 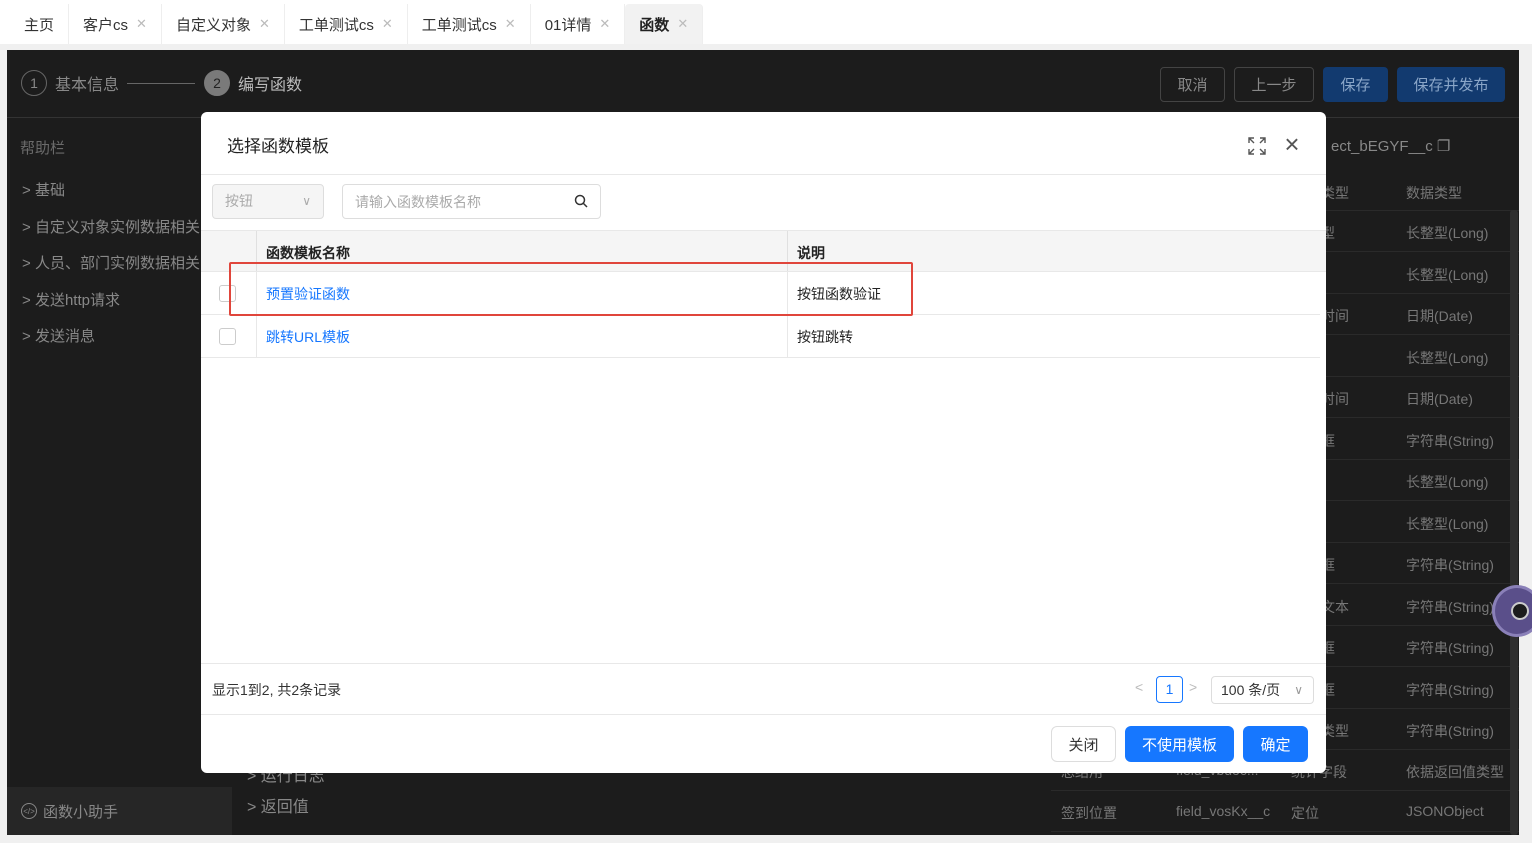 What do you see at coordinates (77, 300) in the screenshot?
I see `sidebar-item-label: 发送http请求` at bounding box center [77, 300].